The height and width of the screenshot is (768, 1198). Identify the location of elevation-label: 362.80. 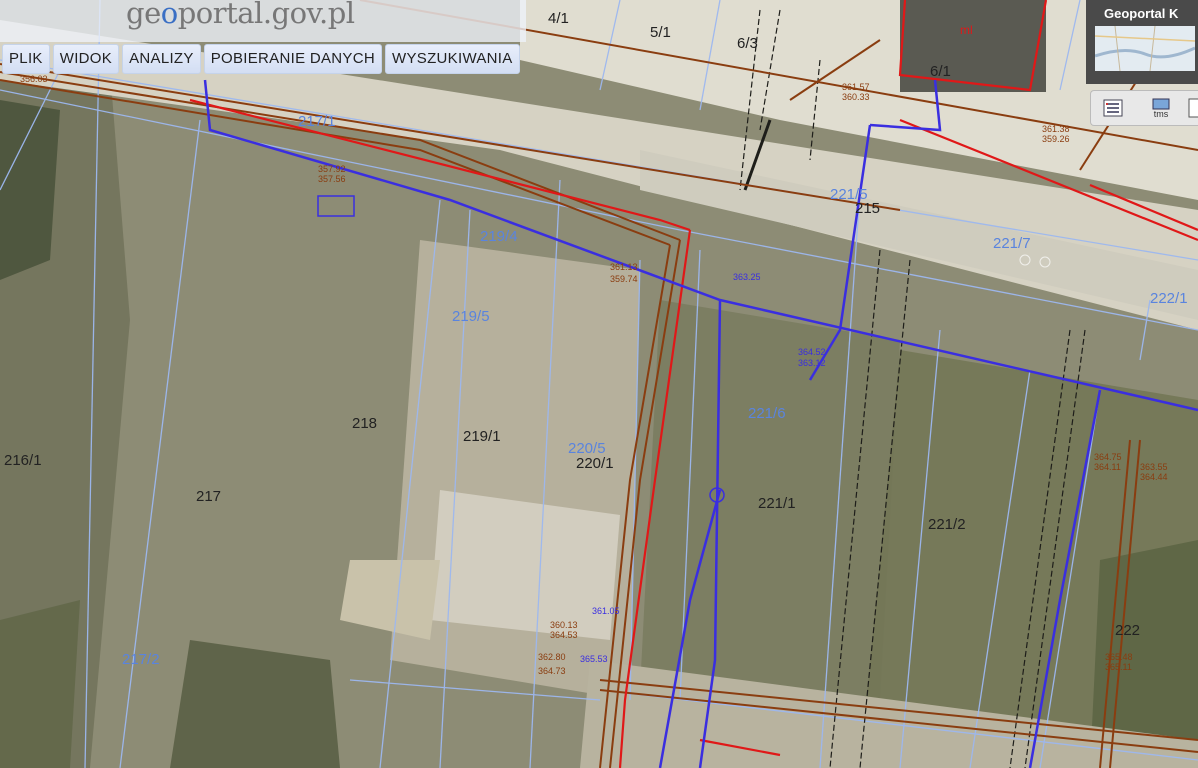
(552, 657).